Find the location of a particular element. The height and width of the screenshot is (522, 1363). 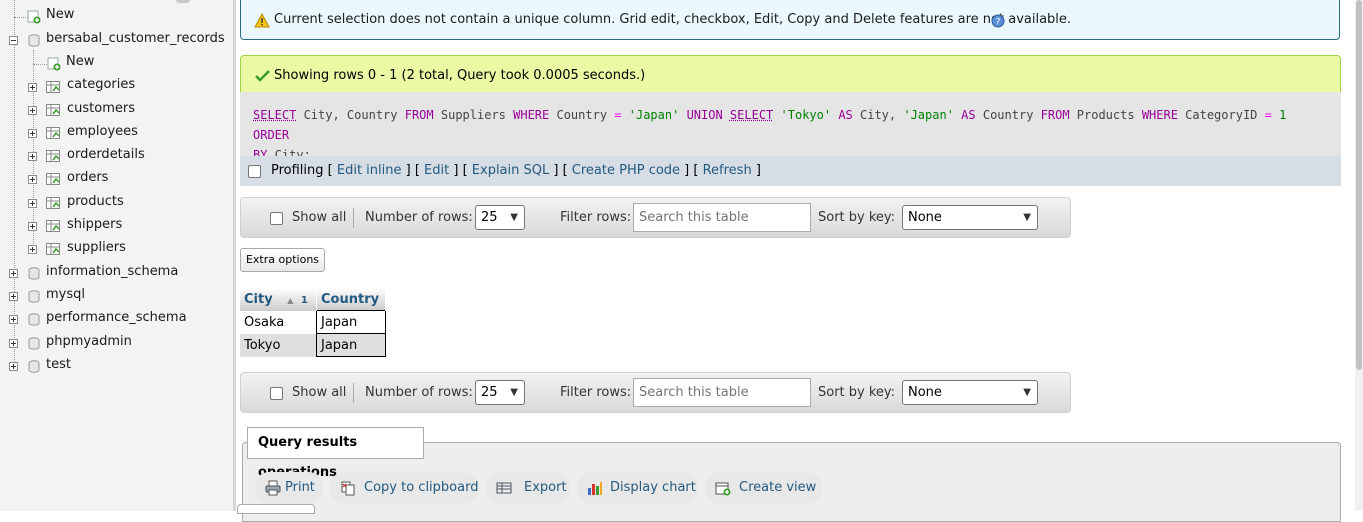

sidebar-table-categories: categories is located at coordinates (101, 84).